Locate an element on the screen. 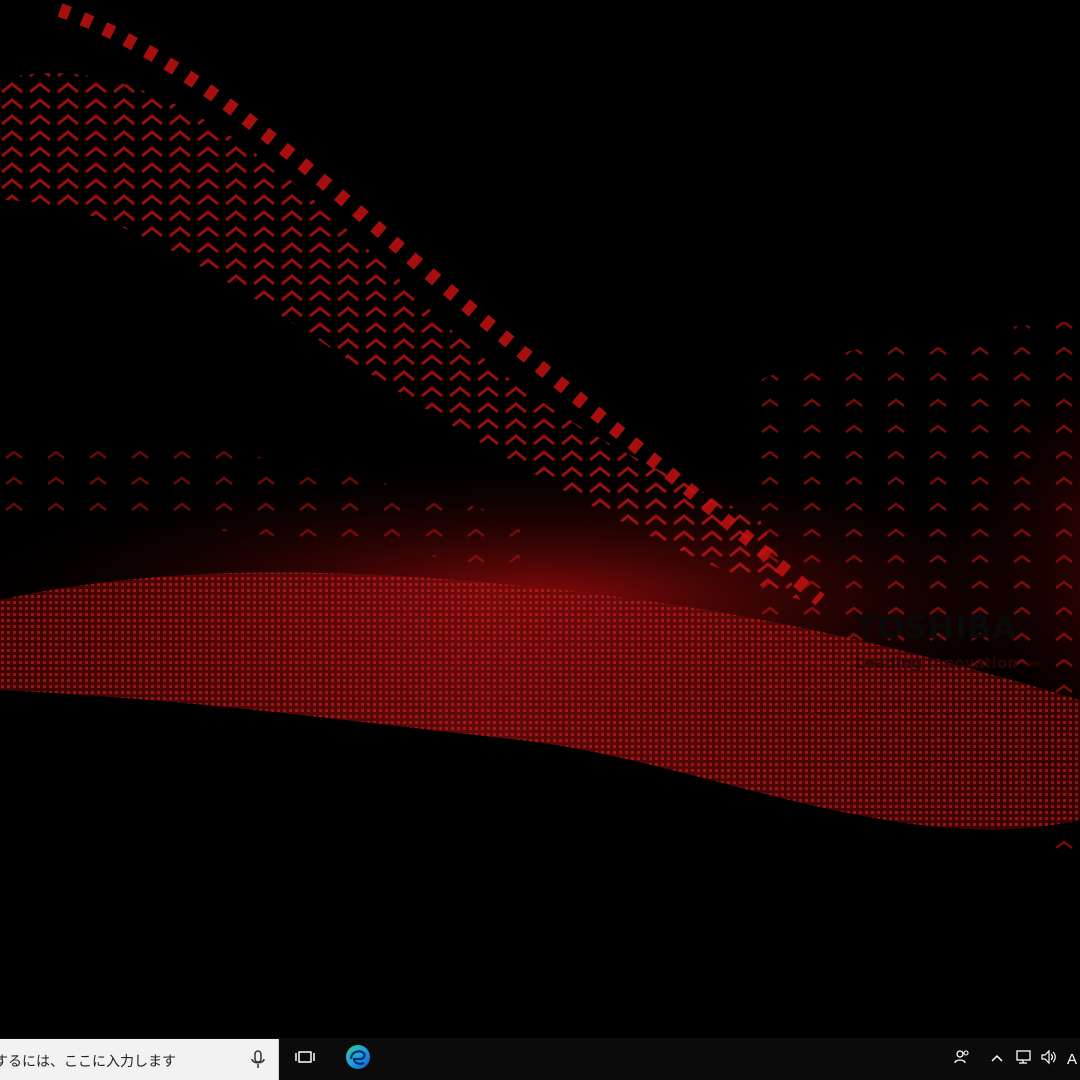  microphone-icon is located at coordinates (258, 1060).